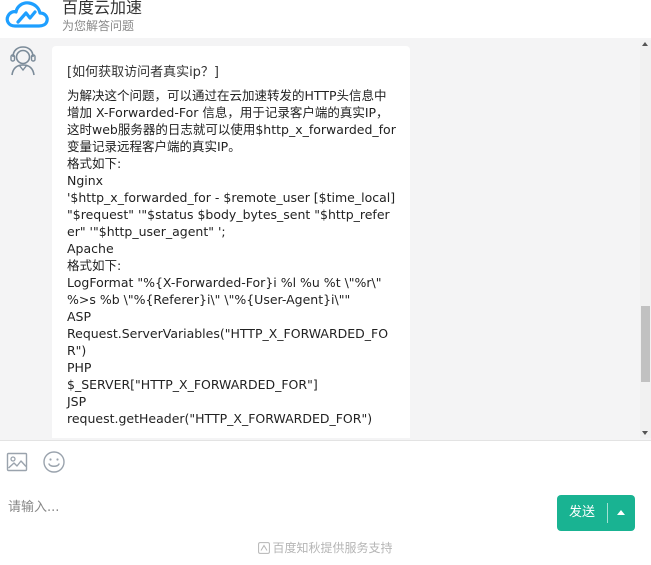  I want to click on image-icon, so click(17, 462).